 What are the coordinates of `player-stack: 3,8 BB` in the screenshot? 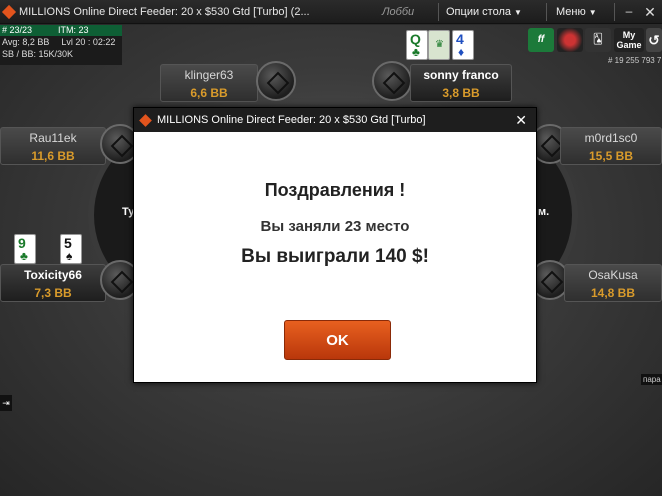 It's located at (461, 93).